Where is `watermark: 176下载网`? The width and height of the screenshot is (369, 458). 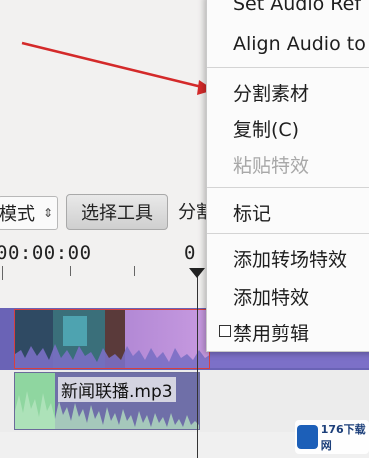 watermark: 176下载网 is located at coordinates (332, 437).